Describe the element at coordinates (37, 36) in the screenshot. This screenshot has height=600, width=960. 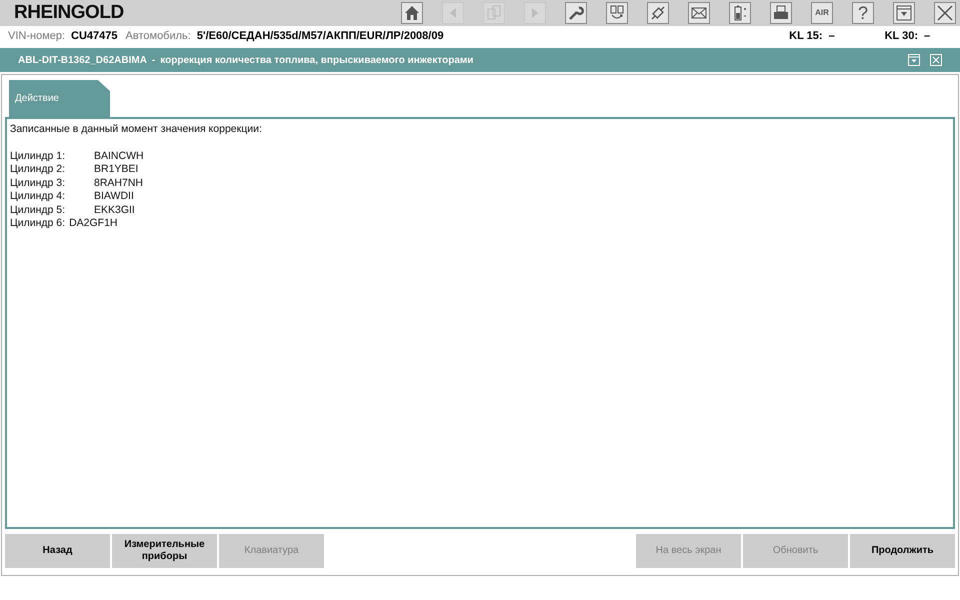
I see `vin-label: VIN-номер:` at that location.